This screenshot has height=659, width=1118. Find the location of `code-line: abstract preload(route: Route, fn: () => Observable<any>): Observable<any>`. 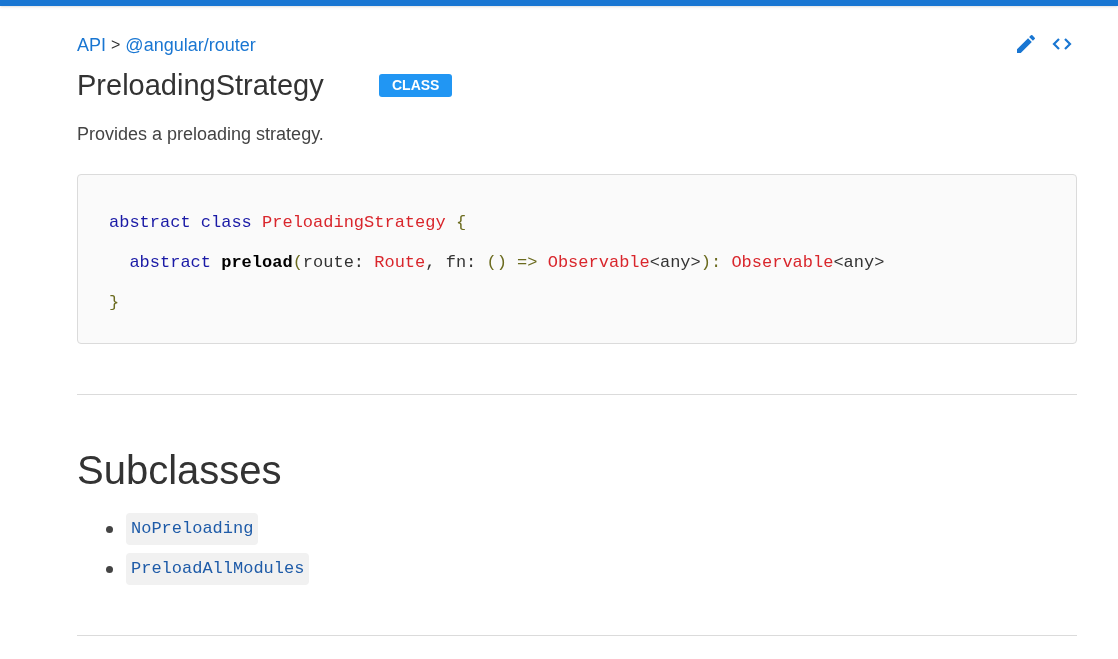

code-line: abstract preload(route: Route, fn: () => Observable<any>): Observable<any> is located at coordinates (506, 263).